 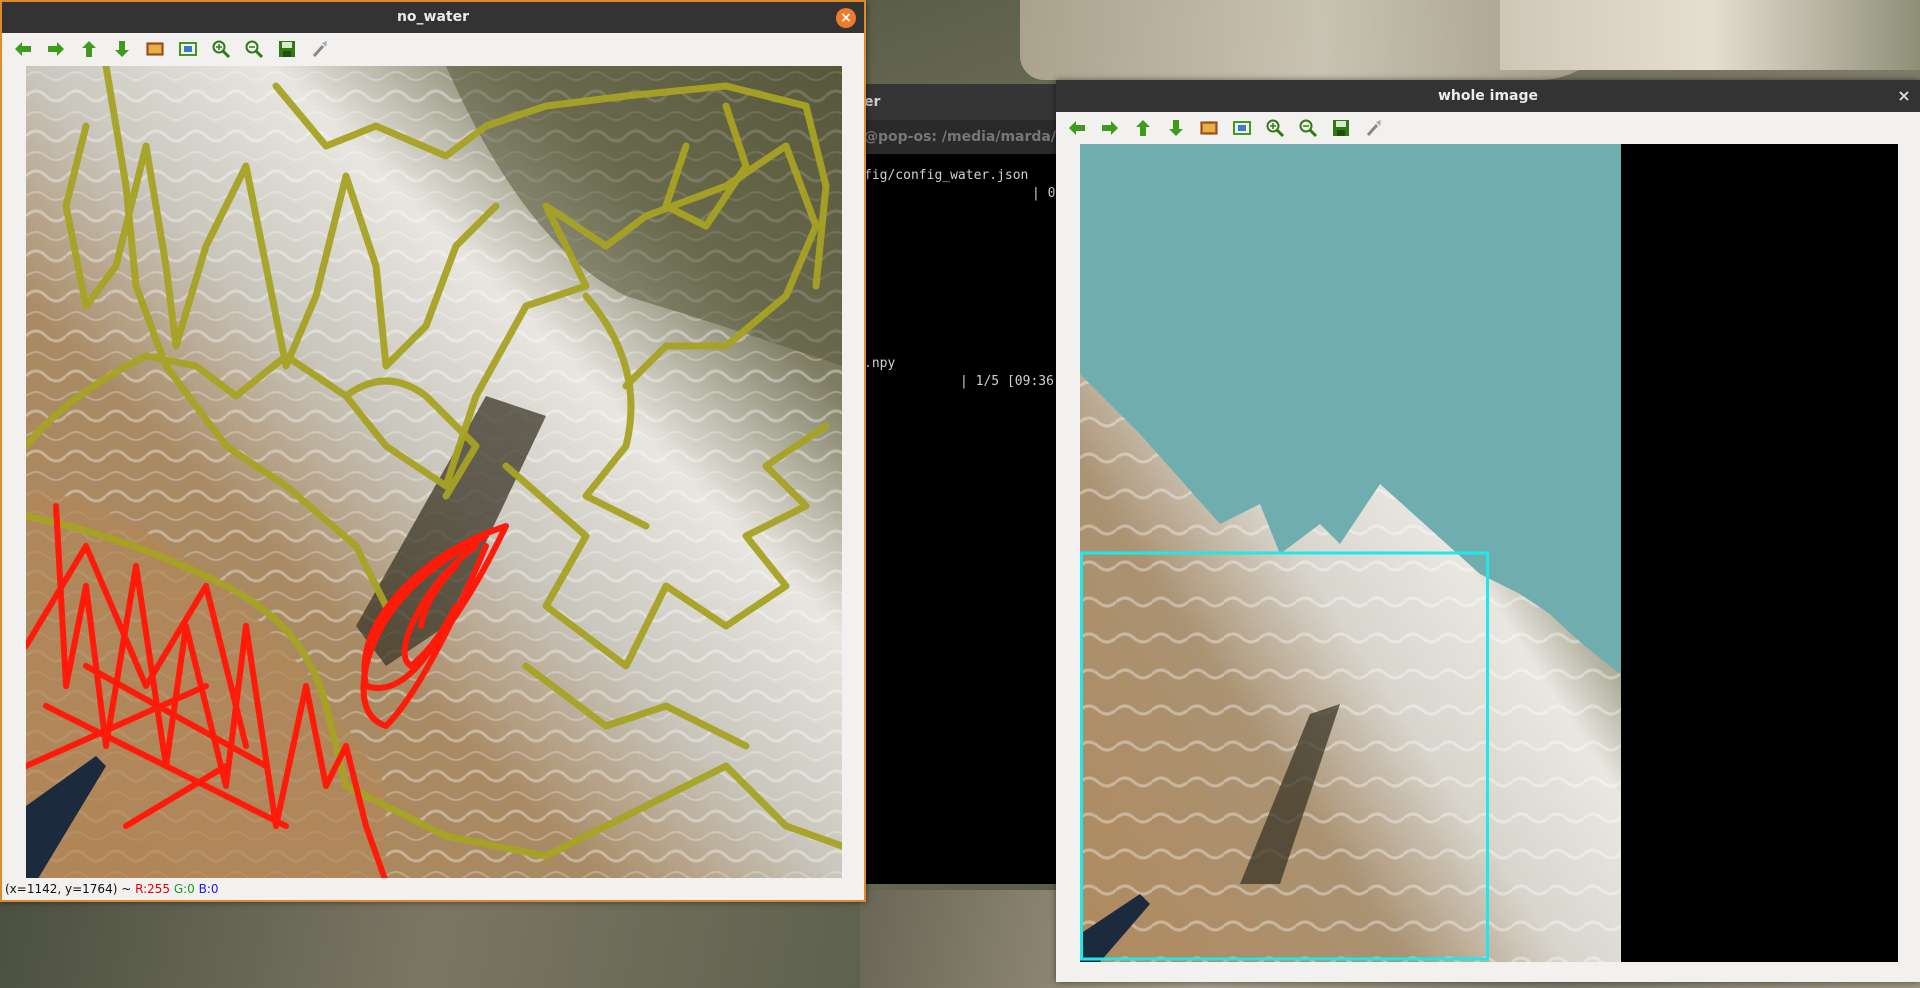 I want to click on pixel-green-value: G:0, so click(x=184, y=889).